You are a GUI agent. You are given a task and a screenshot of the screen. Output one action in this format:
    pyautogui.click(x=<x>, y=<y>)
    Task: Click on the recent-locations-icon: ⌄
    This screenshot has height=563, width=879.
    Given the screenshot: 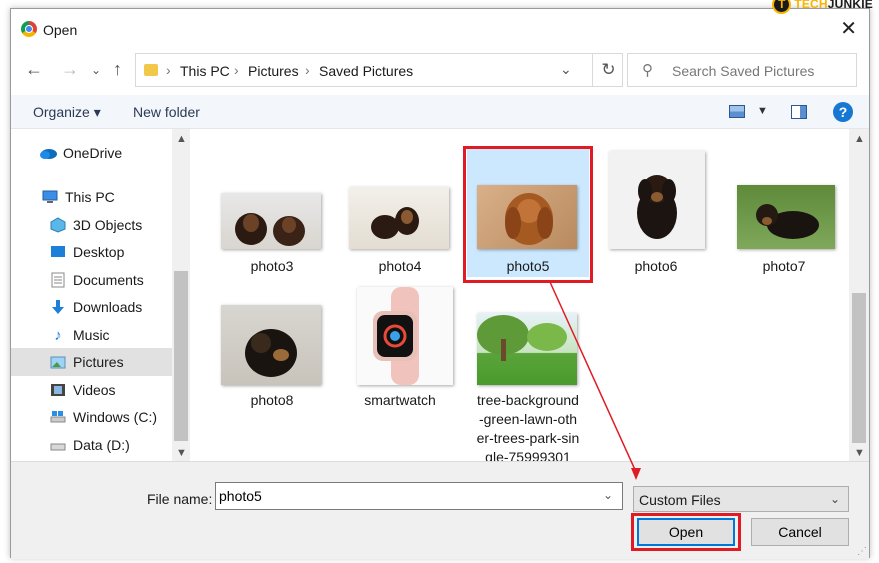 What is the action you would take?
    pyautogui.click(x=96, y=70)
    